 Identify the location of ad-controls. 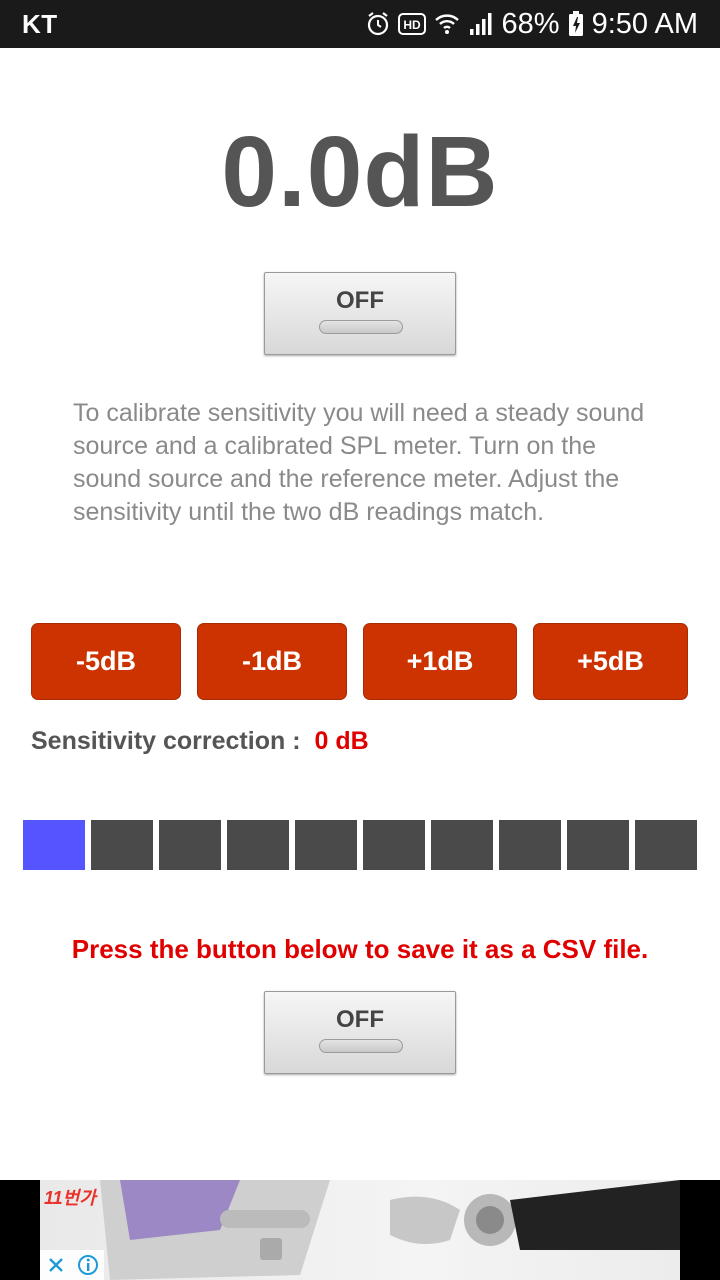
(72, 1265).